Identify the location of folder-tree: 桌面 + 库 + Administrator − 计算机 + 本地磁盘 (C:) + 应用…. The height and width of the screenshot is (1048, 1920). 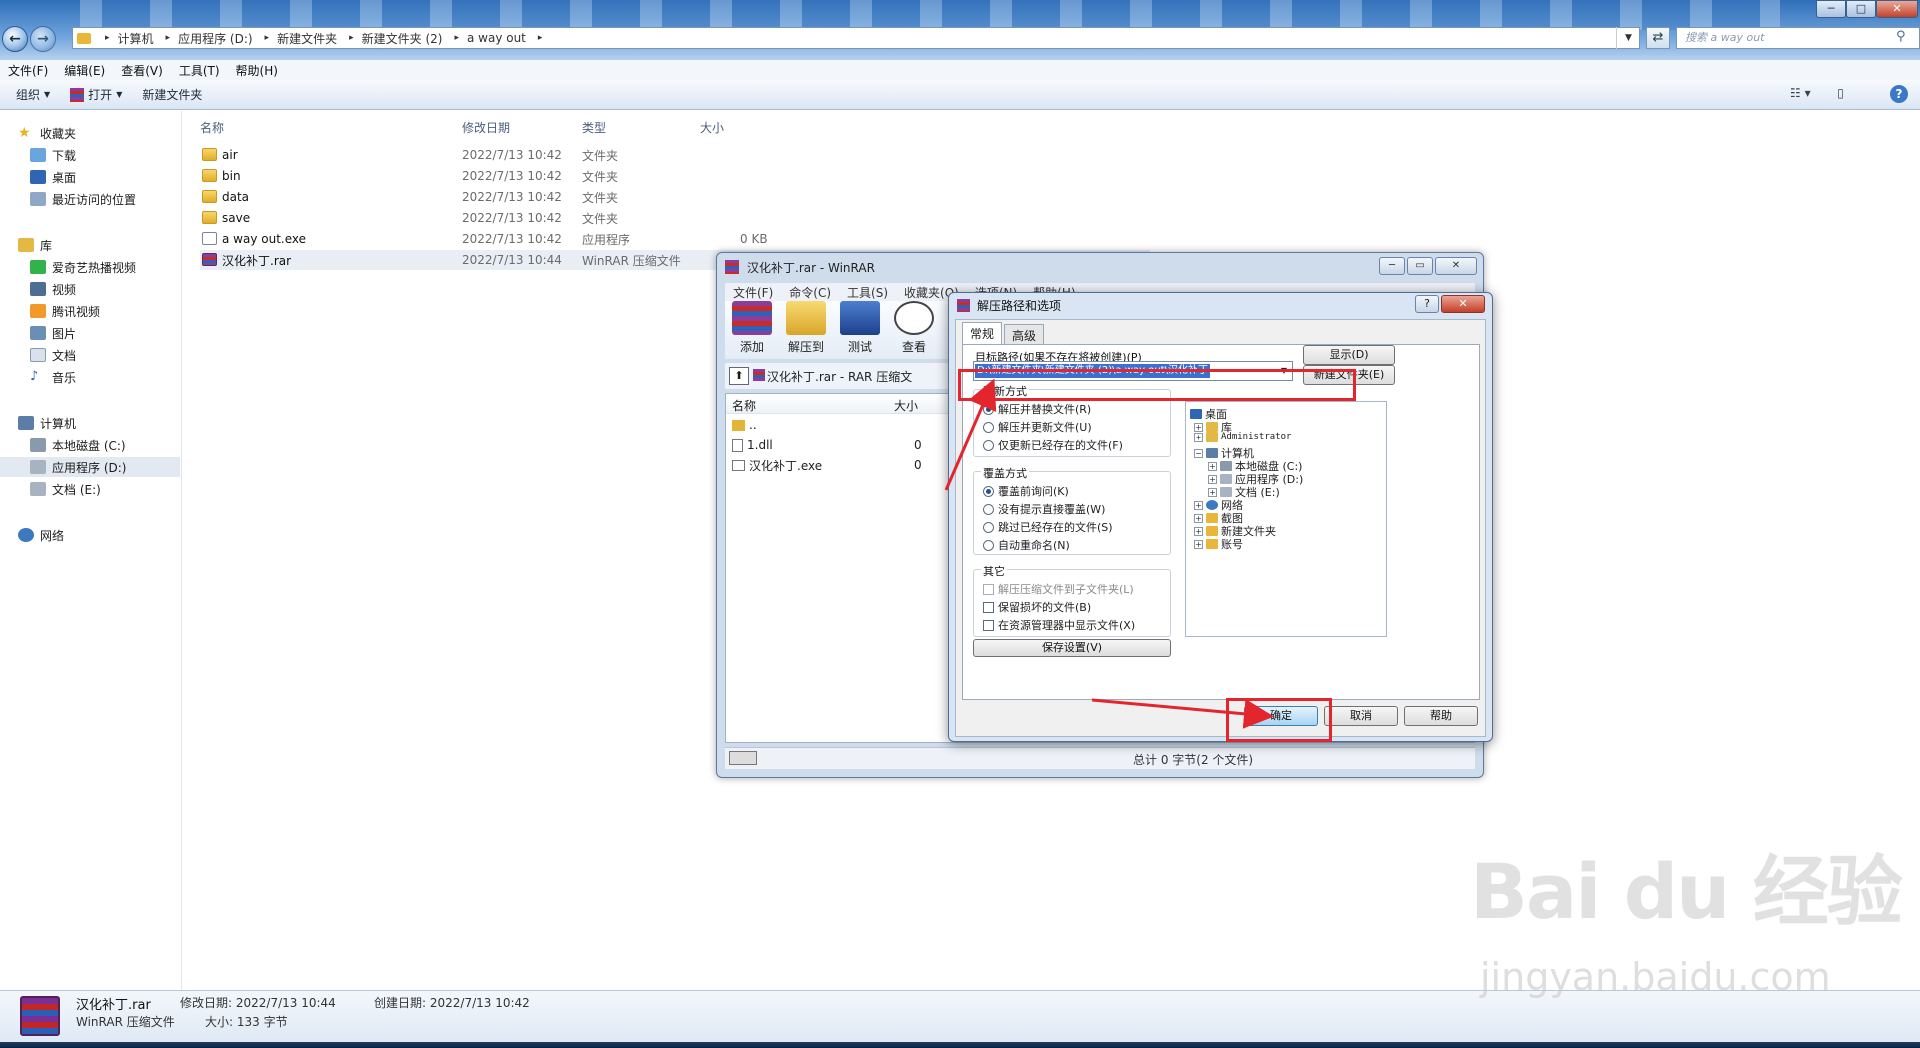
(1286, 519).